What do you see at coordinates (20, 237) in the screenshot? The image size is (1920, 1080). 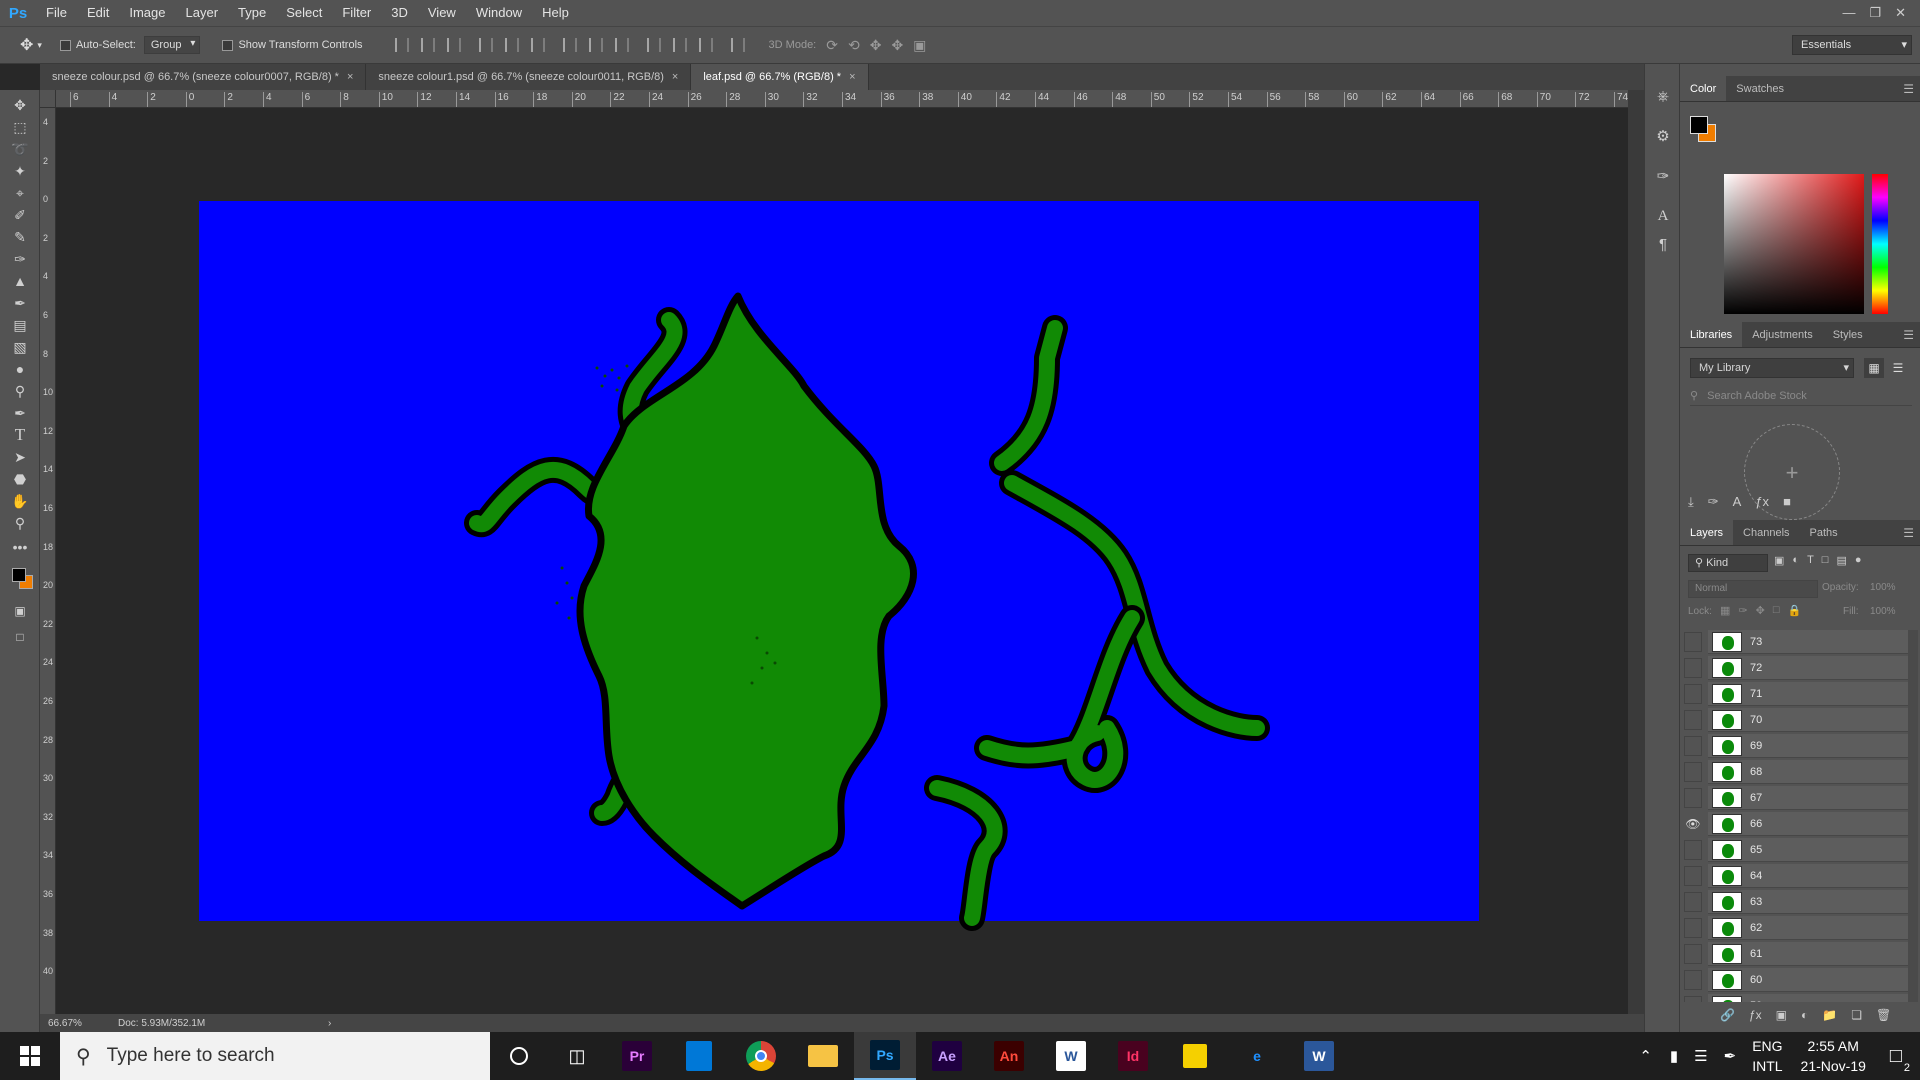 I see `healing-brush-tool-icon: ✎` at bounding box center [20, 237].